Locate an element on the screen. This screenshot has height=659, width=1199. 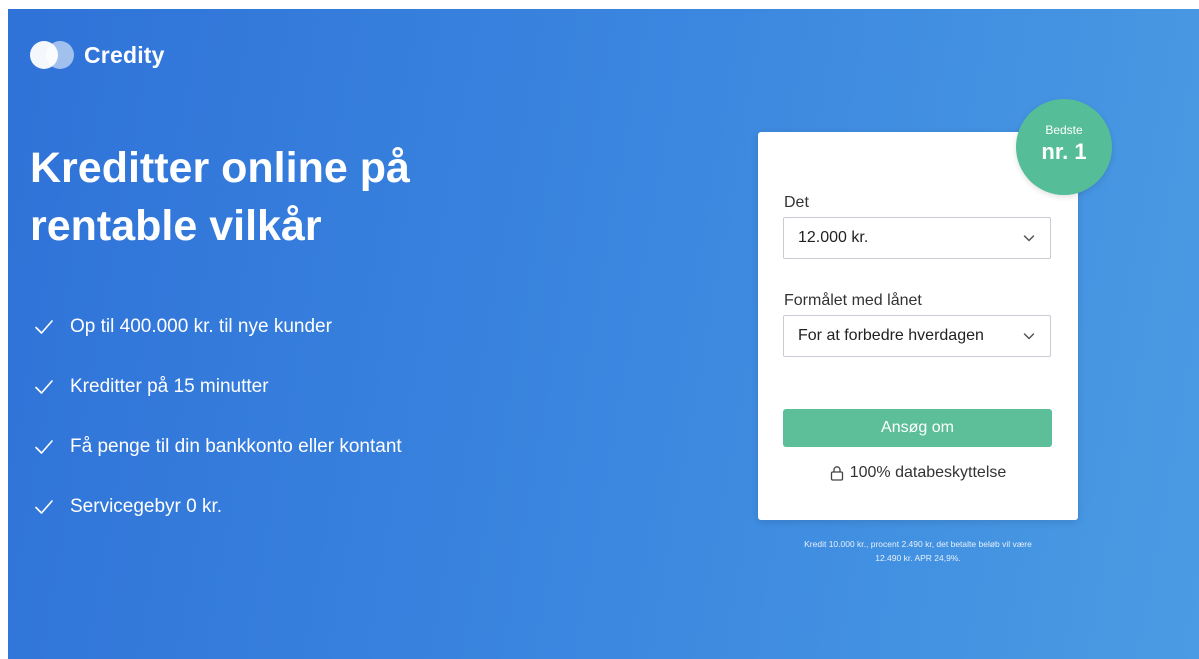
feature-text: Op til 400.000 kr. til nye kunder is located at coordinates (201, 326).